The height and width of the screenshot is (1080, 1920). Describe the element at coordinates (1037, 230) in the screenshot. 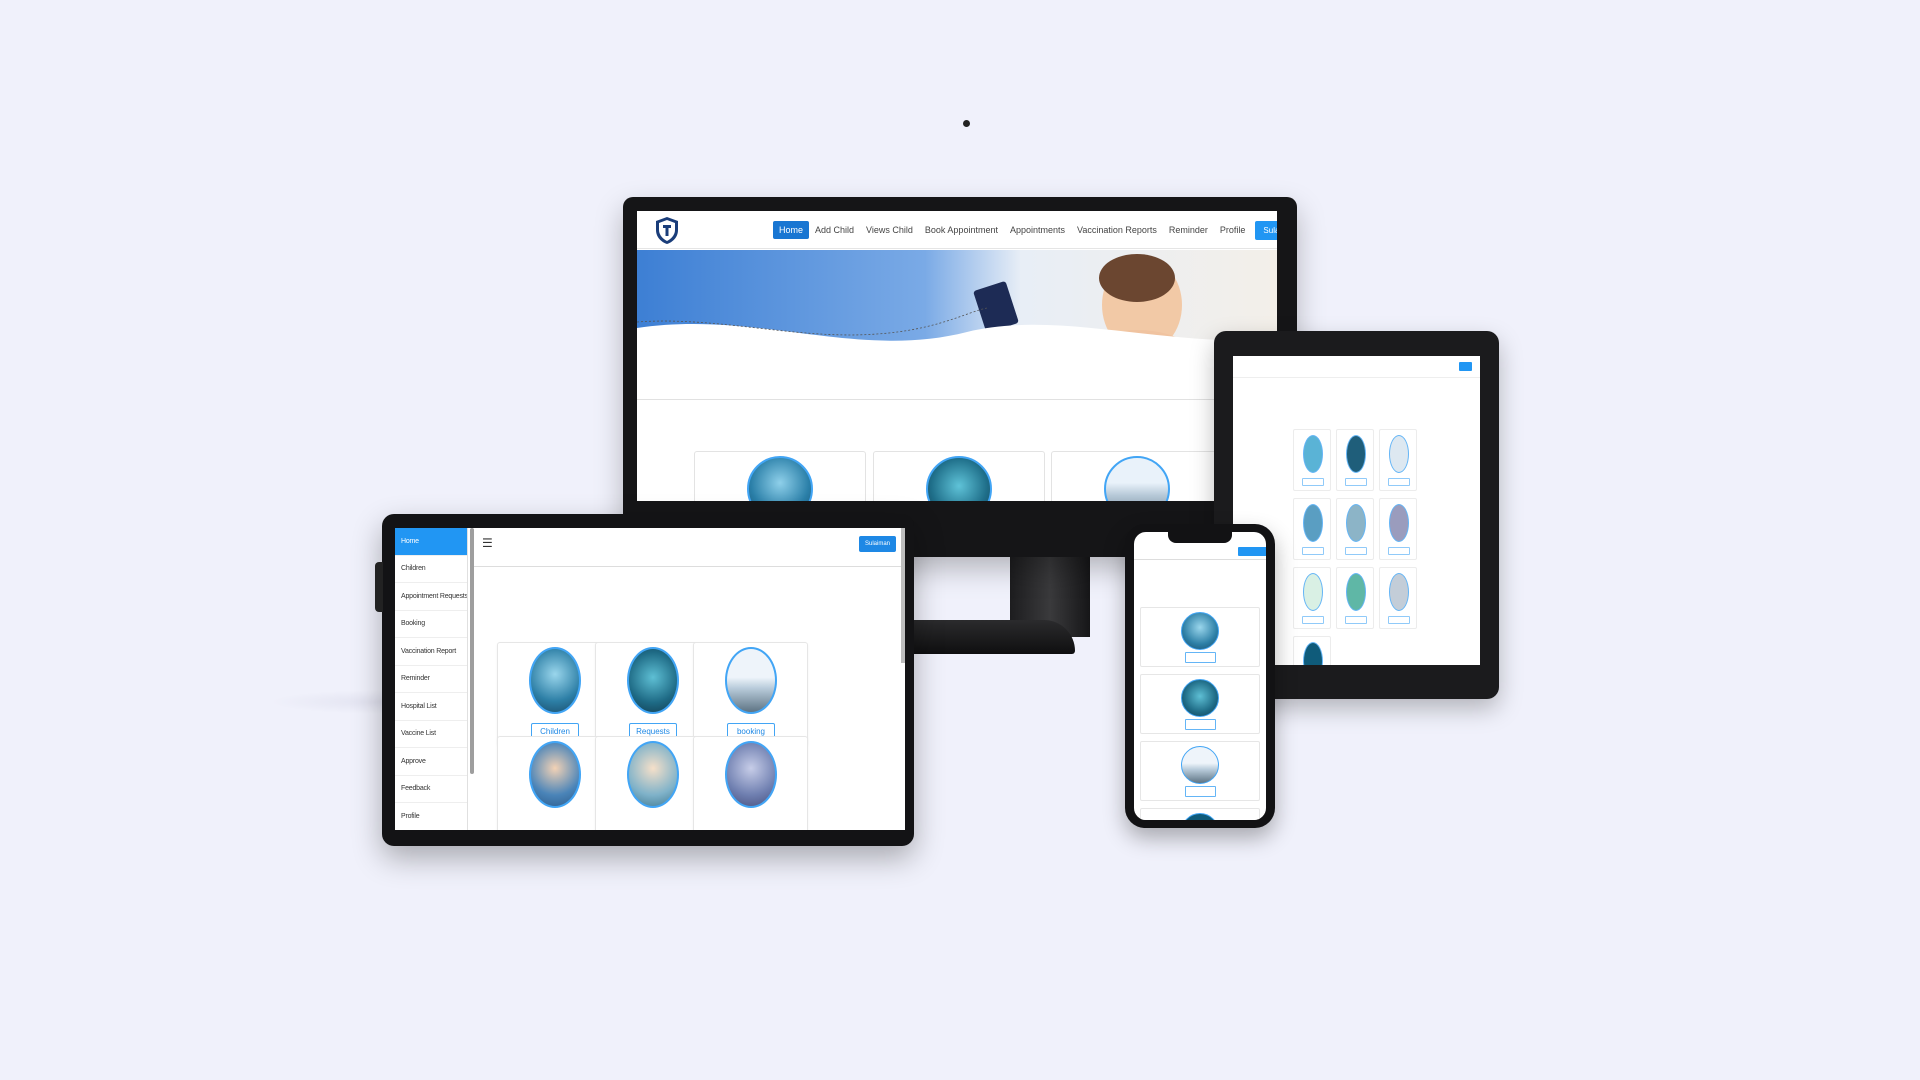

I see `nav-appointments: Appointments` at that location.